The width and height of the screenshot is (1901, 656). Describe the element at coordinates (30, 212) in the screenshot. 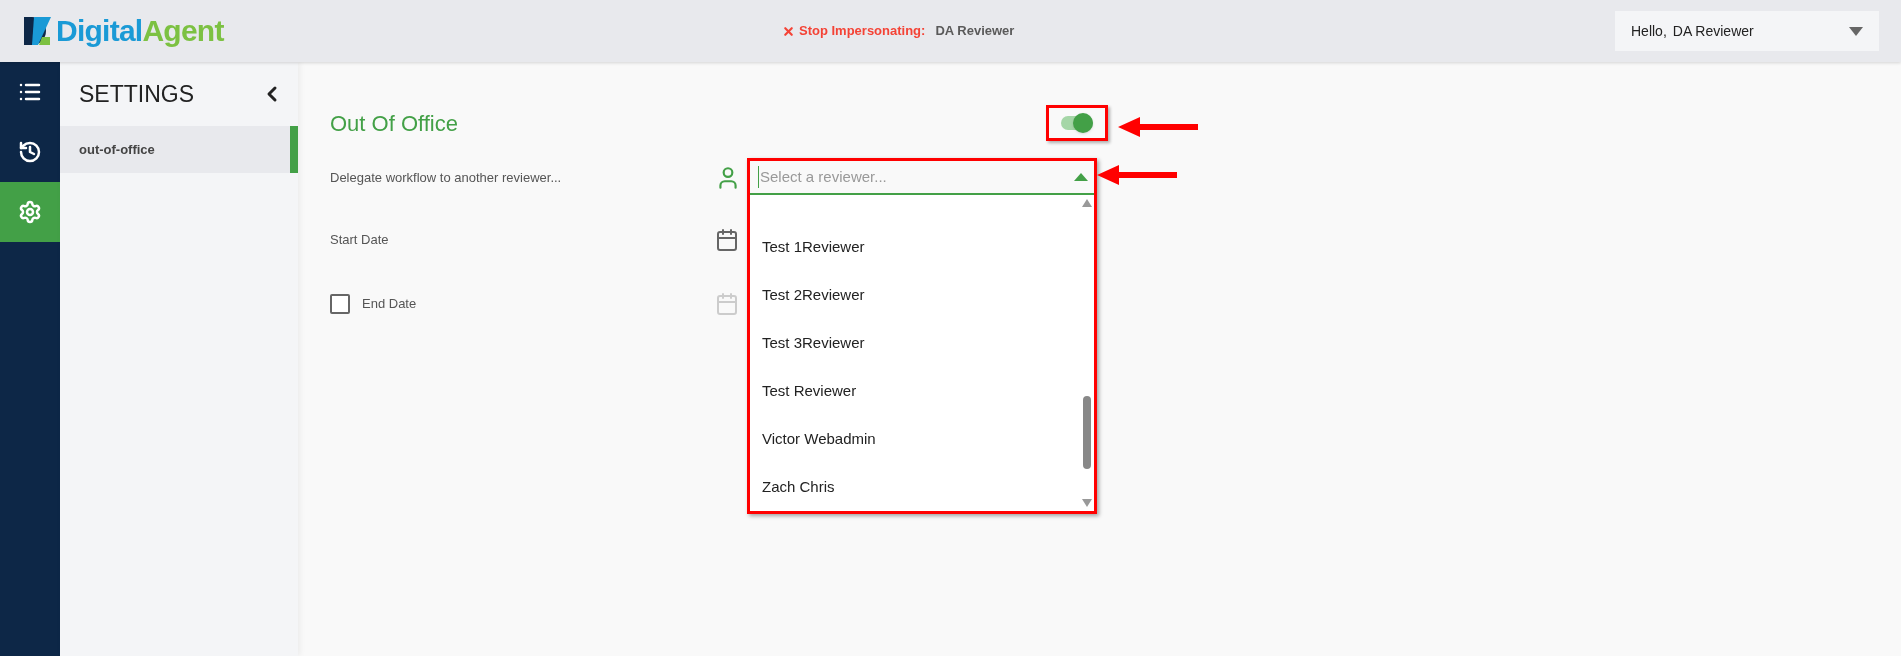

I see `settings-icon` at that location.